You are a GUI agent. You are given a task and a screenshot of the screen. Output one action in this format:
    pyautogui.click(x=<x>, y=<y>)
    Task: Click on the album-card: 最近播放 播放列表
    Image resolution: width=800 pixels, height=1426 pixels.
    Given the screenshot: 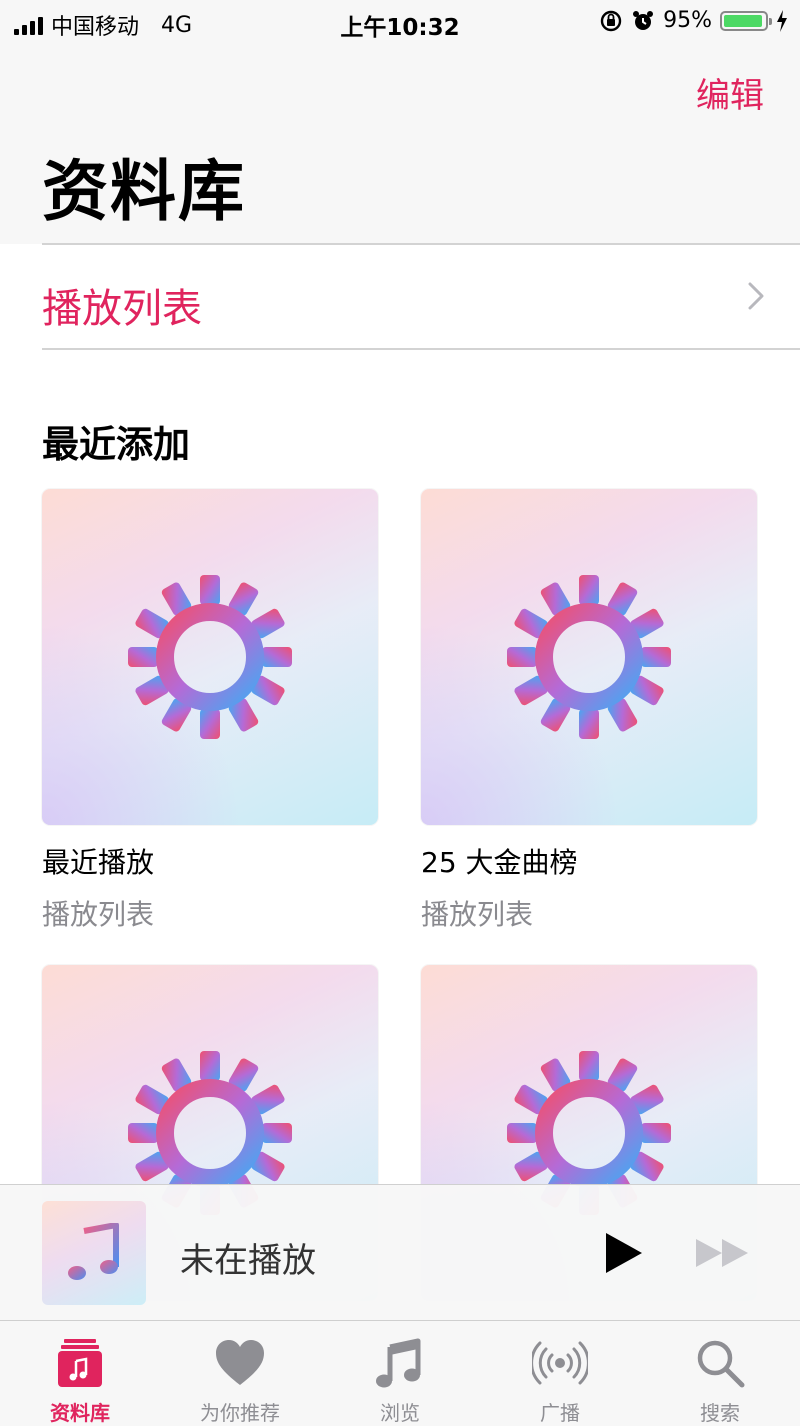 What is the action you would take?
    pyautogui.click(x=210, y=711)
    